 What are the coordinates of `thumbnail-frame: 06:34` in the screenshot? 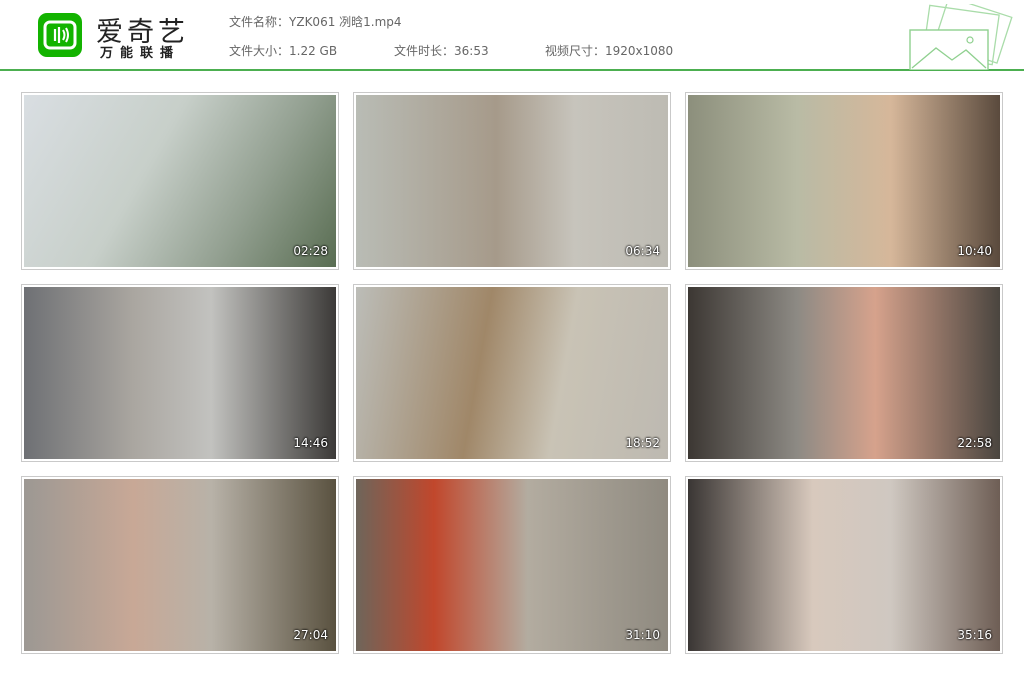 It's located at (512, 181).